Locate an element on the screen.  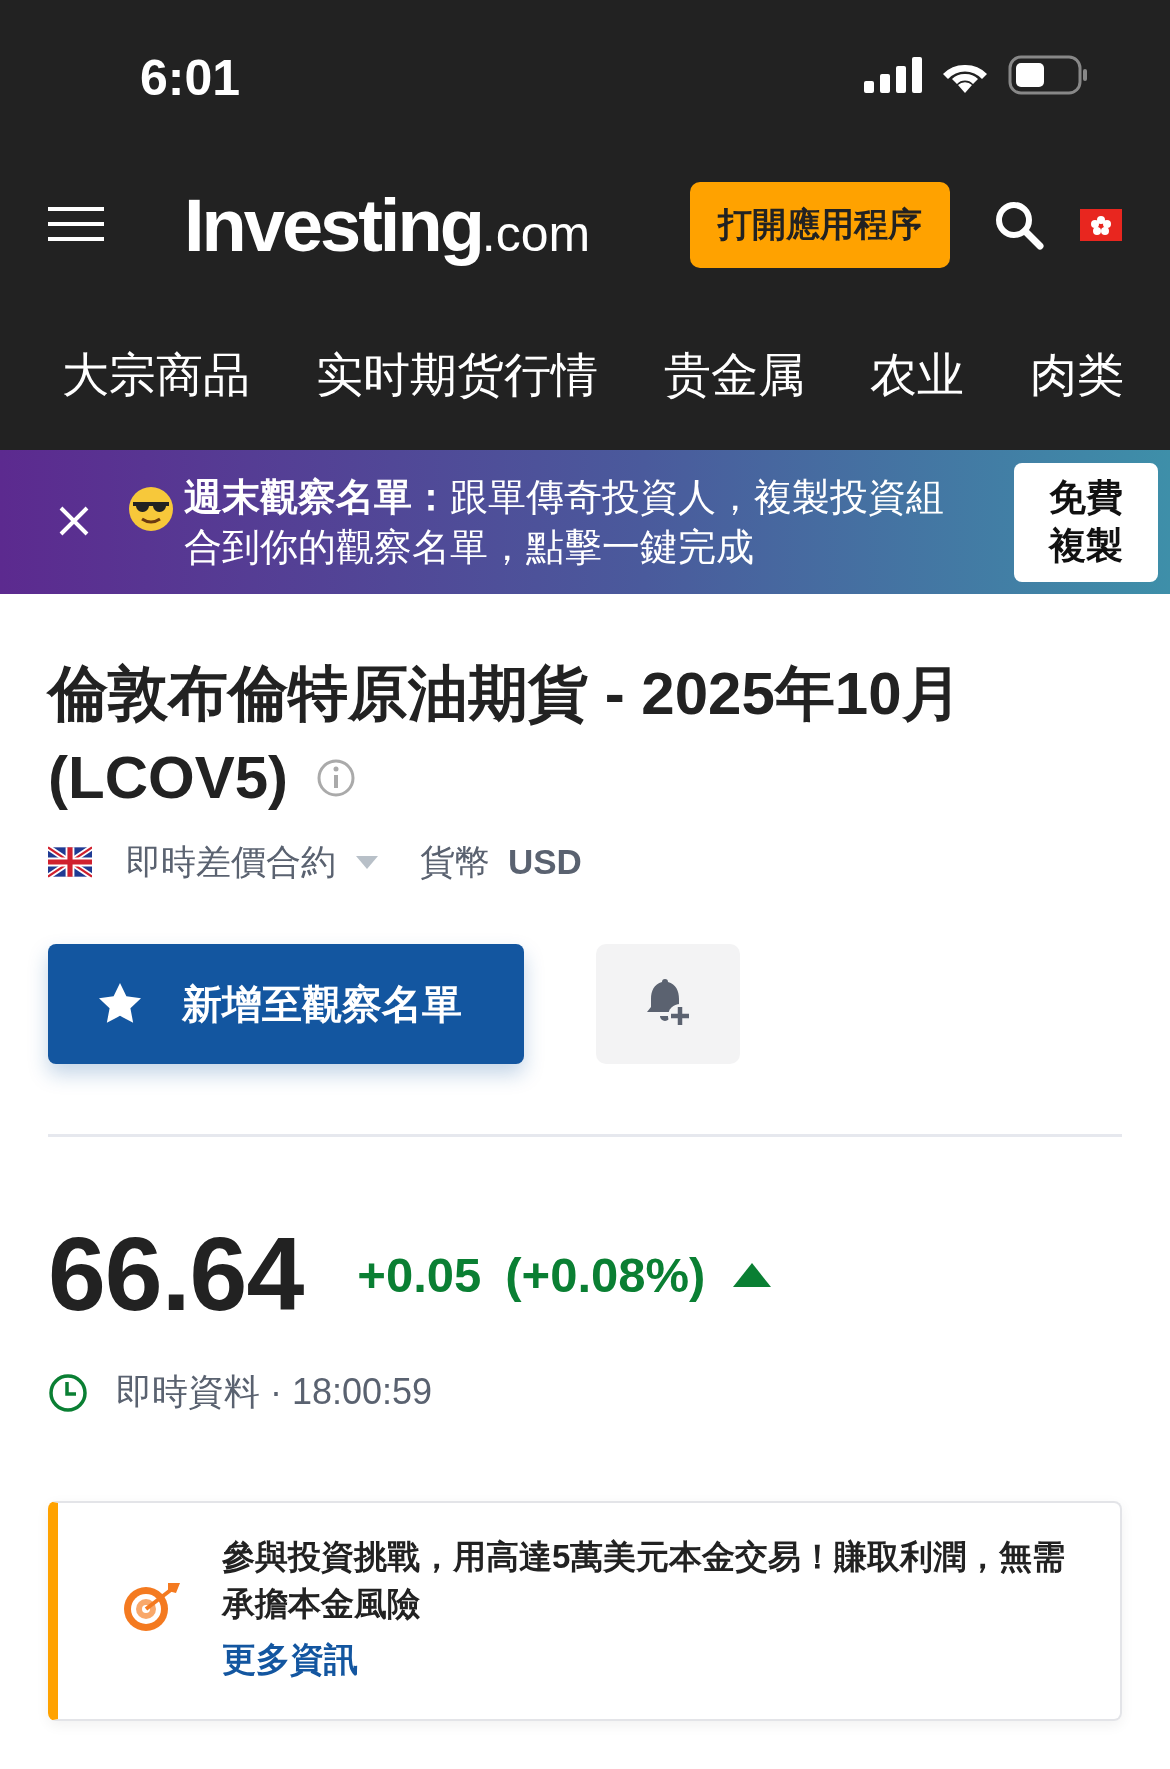
contract-type-dropdown: 即時差價合約 is located at coordinates (252, 862).